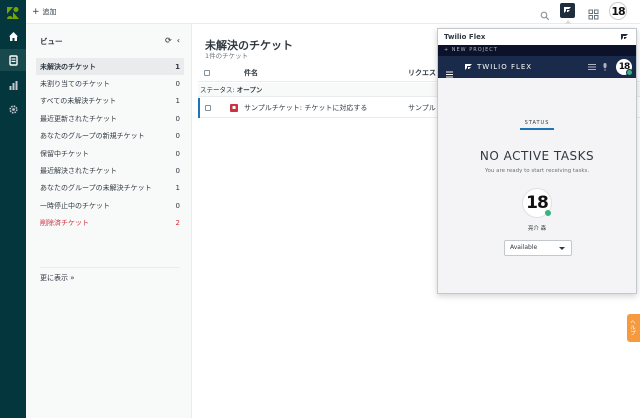 The image size is (640, 418). What do you see at coordinates (13, 36) in the screenshot?
I see `home-icon` at bounding box center [13, 36].